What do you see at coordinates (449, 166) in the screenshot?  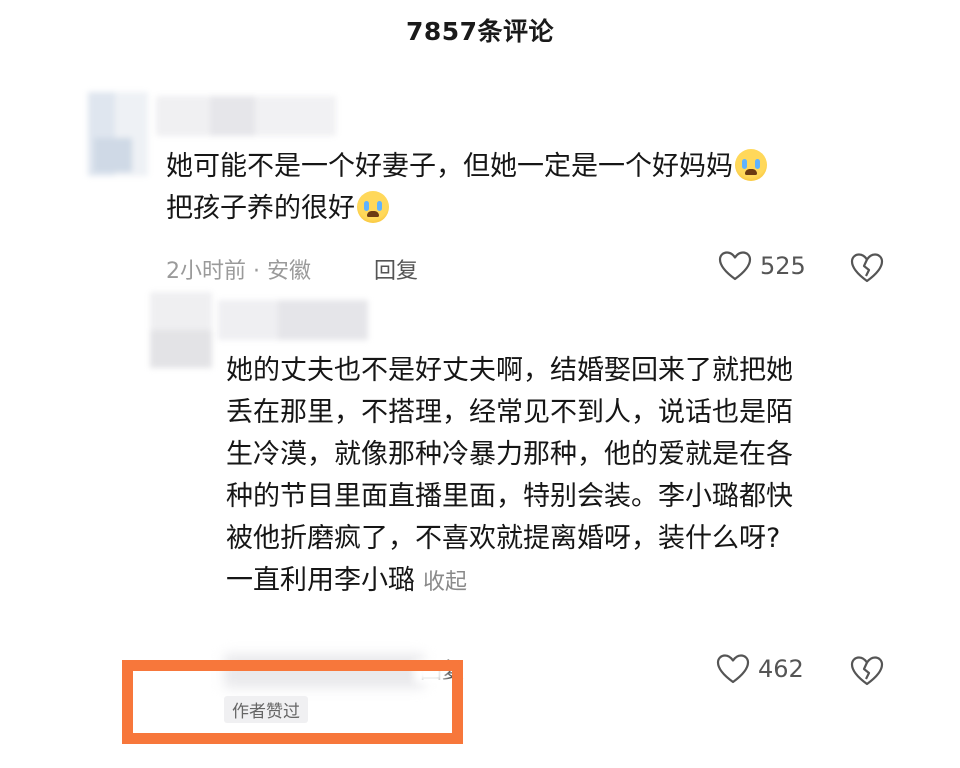 I see `comment-line: 她可能不是一个好妻子，但她一定是一个好妈妈` at bounding box center [449, 166].